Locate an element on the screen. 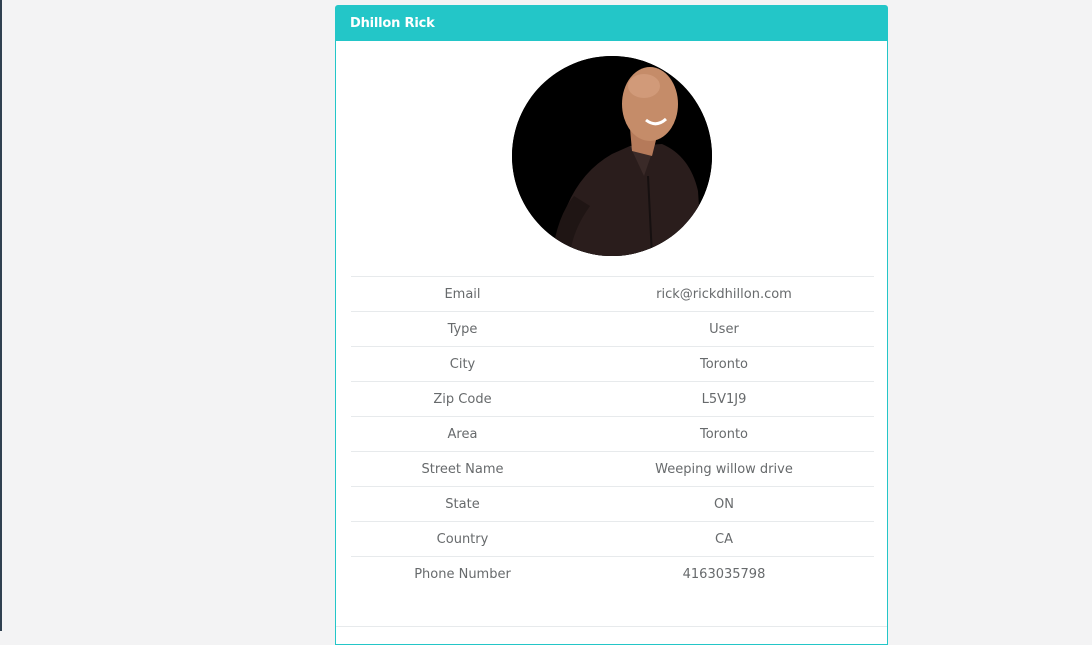  detail-row-phone-number: Phone Number 4163035798 is located at coordinates (612, 573).